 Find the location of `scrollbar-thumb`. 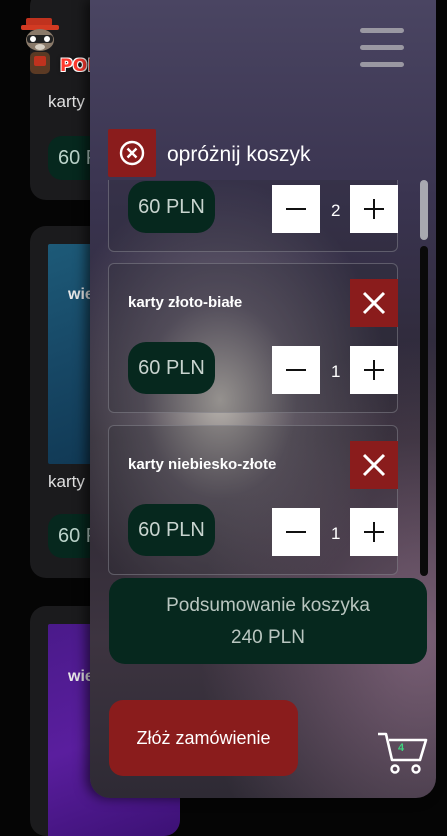

scrollbar-thumb is located at coordinates (424, 210).